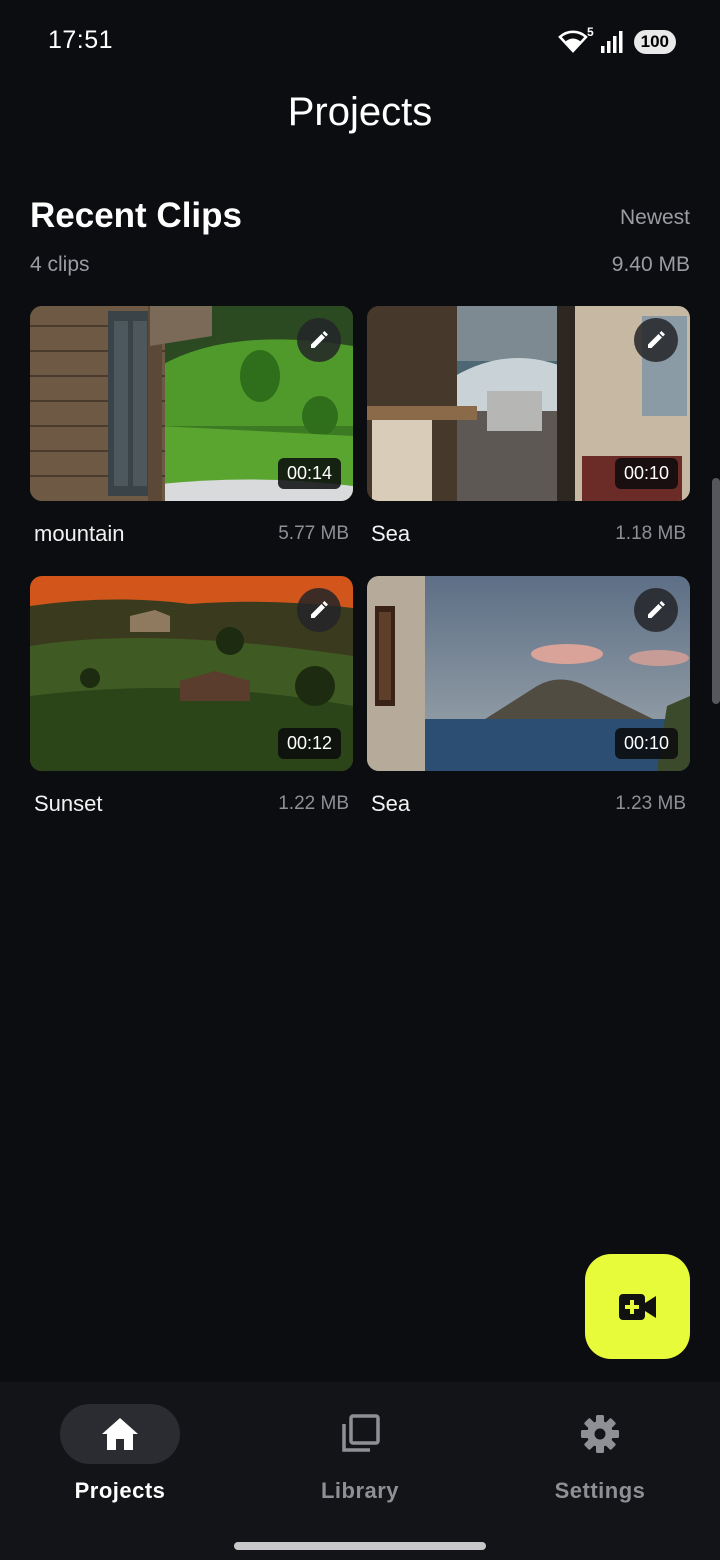 This screenshot has height=1560, width=720. I want to click on total-size: 9.40 MB, so click(650, 264).